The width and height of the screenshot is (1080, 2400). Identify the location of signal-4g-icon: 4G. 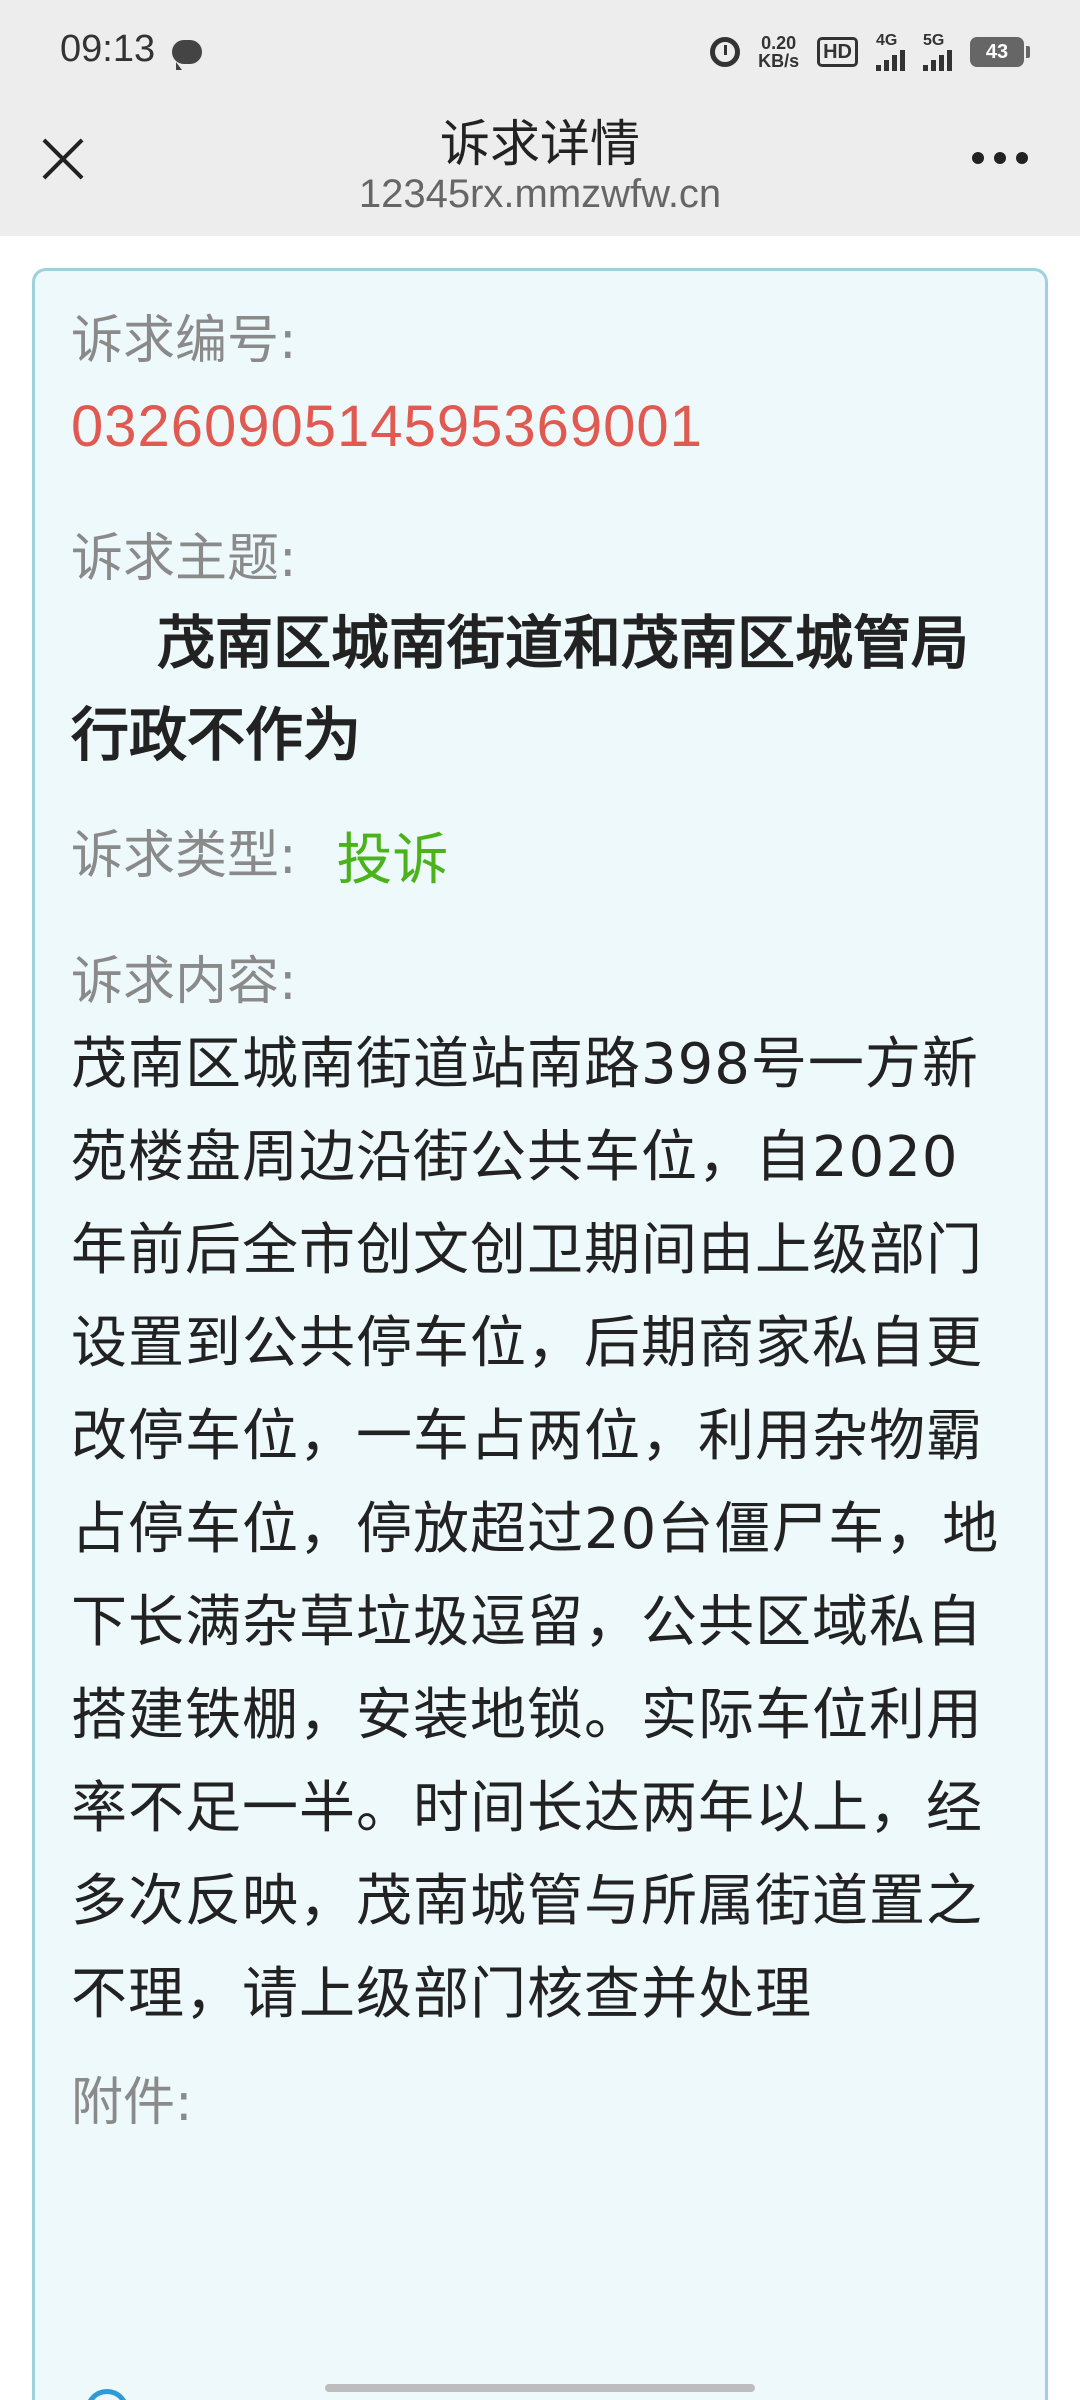
(890, 52).